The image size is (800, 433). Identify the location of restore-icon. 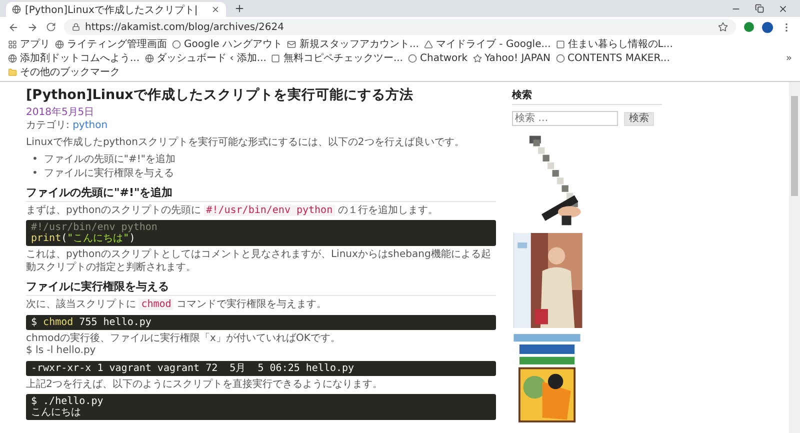
(759, 8).